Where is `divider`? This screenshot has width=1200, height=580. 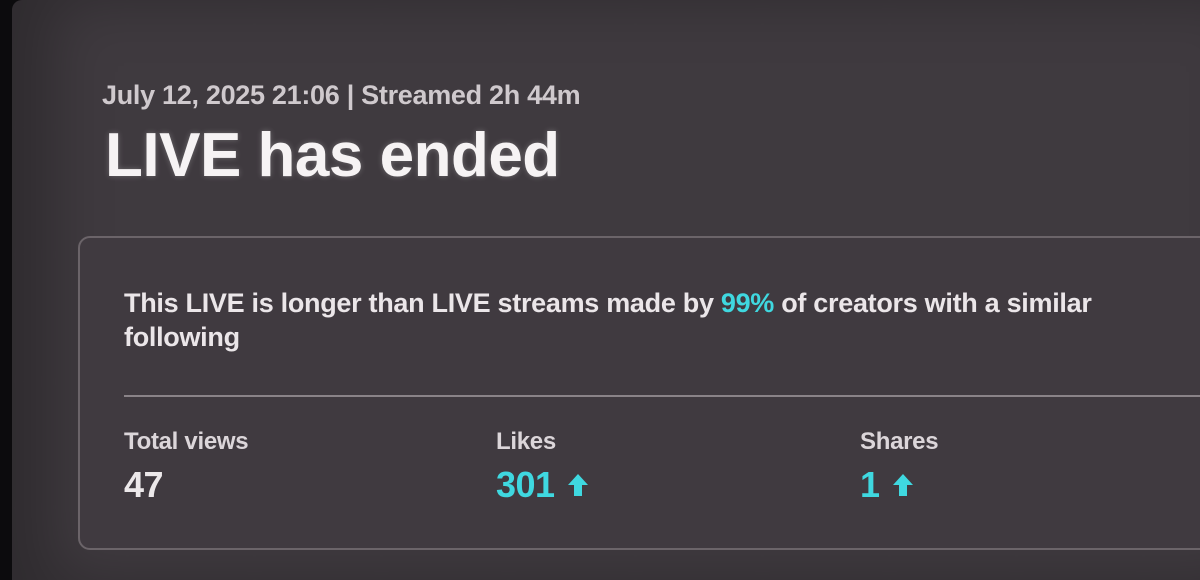 divider is located at coordinates (662, 396).